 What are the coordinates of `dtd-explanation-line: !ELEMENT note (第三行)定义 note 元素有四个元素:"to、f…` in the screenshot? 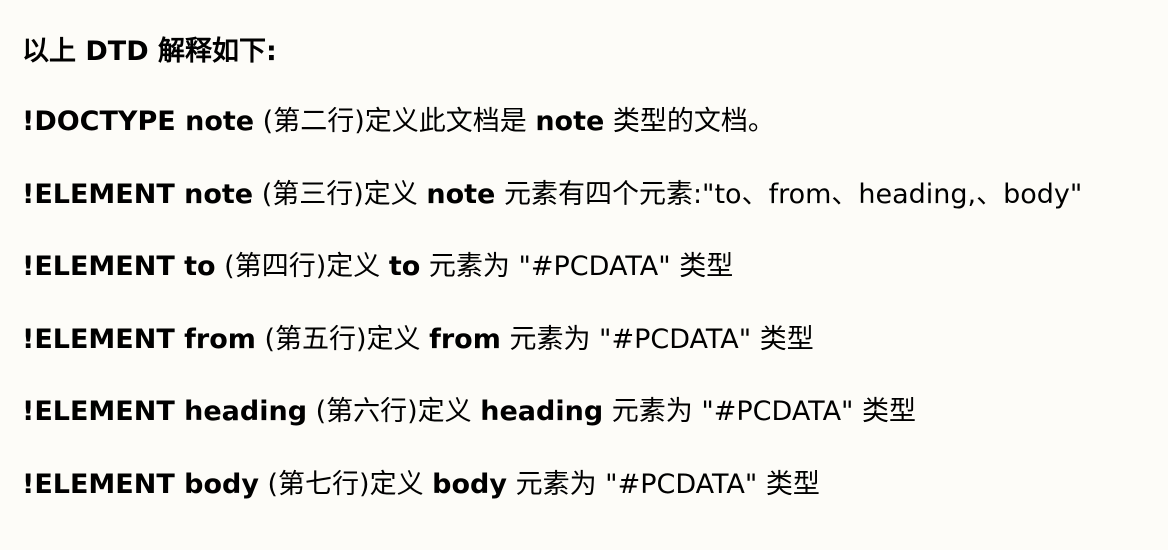 It's located at (552, 195).